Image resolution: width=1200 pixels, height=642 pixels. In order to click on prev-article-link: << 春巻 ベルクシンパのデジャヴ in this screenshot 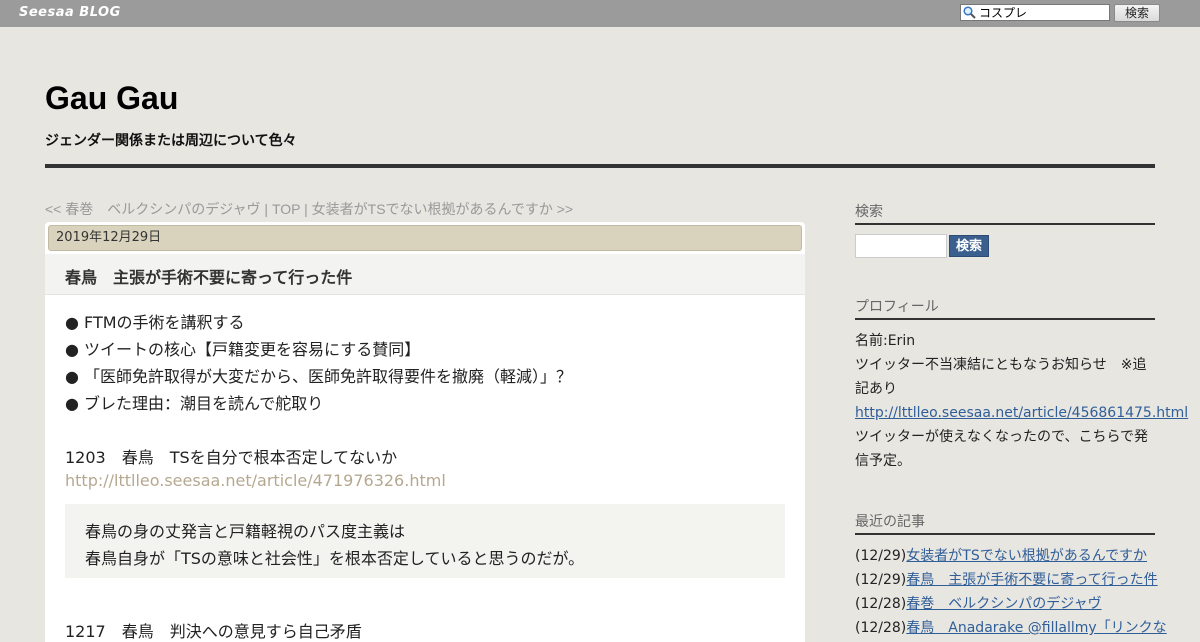, I will do `click(153, 209)`.